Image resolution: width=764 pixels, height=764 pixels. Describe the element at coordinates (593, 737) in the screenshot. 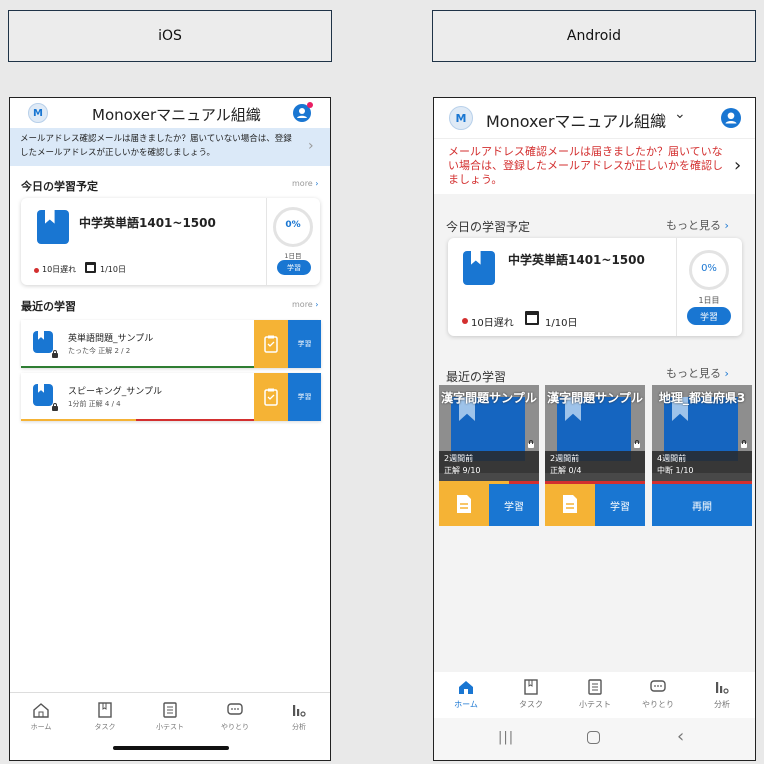

I see `home-circle-icon` at that location.